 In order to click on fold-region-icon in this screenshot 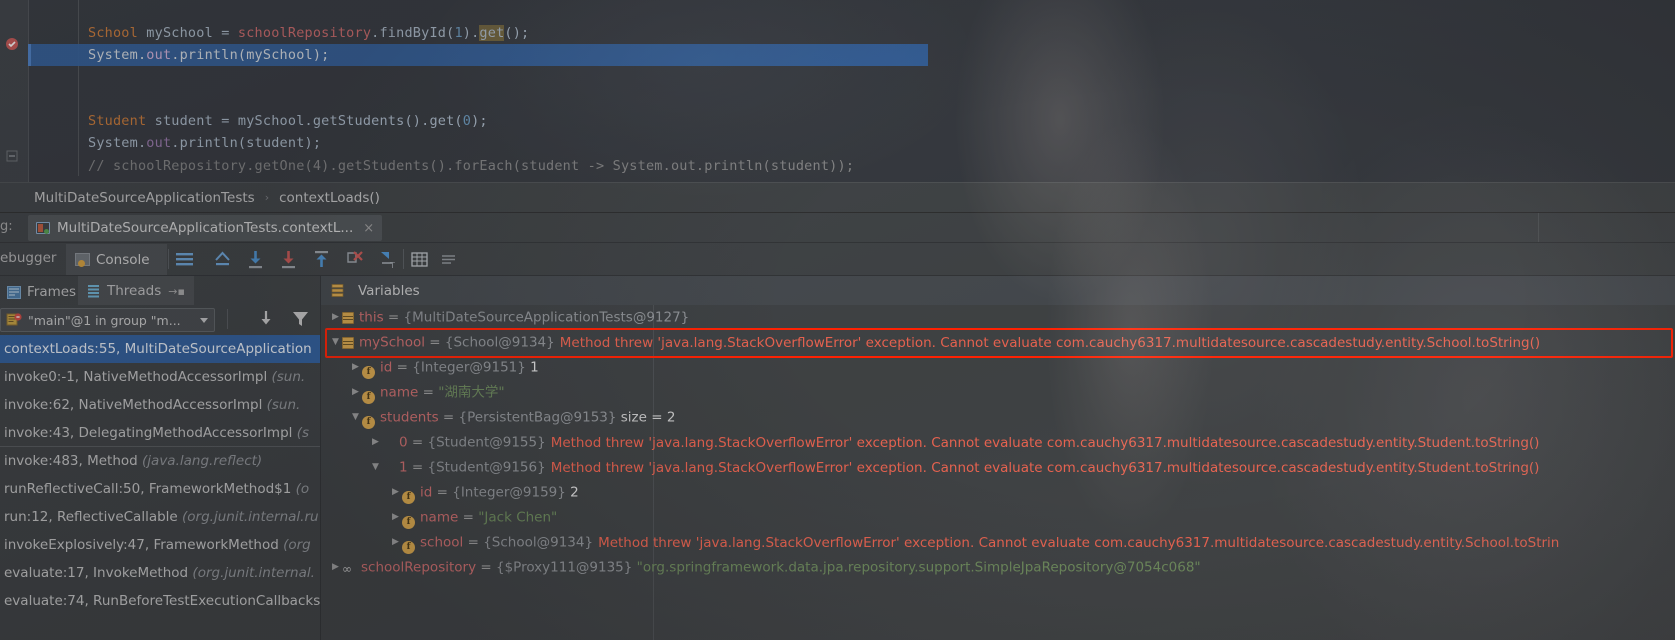, I will do `click(12, 156)`.